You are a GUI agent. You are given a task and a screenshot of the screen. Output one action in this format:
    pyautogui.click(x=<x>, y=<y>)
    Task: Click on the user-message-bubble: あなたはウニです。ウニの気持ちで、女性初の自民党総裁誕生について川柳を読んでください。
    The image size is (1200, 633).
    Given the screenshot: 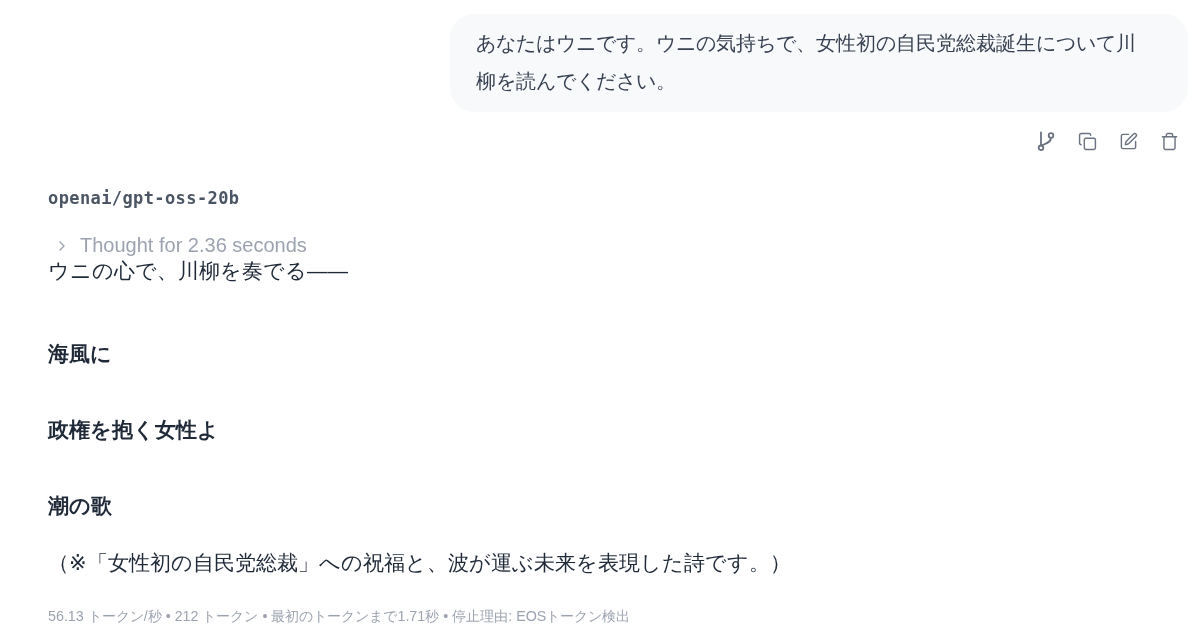 What is the action you would take?
    pyautogui.click(x=819, y=63)
    